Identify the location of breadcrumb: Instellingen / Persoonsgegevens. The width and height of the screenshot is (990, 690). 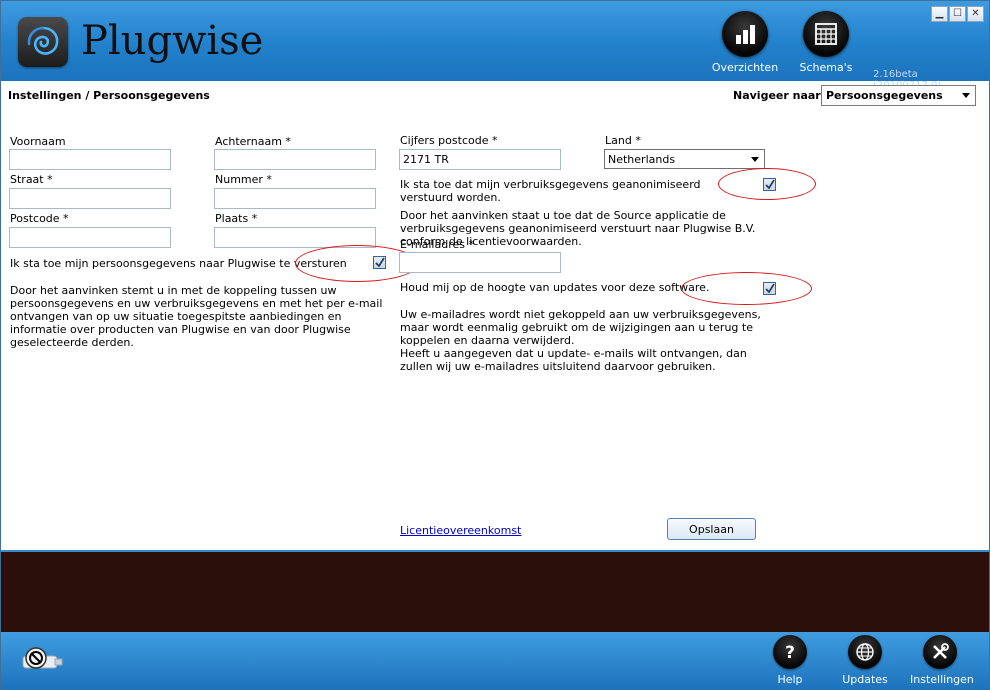
(109, 95).